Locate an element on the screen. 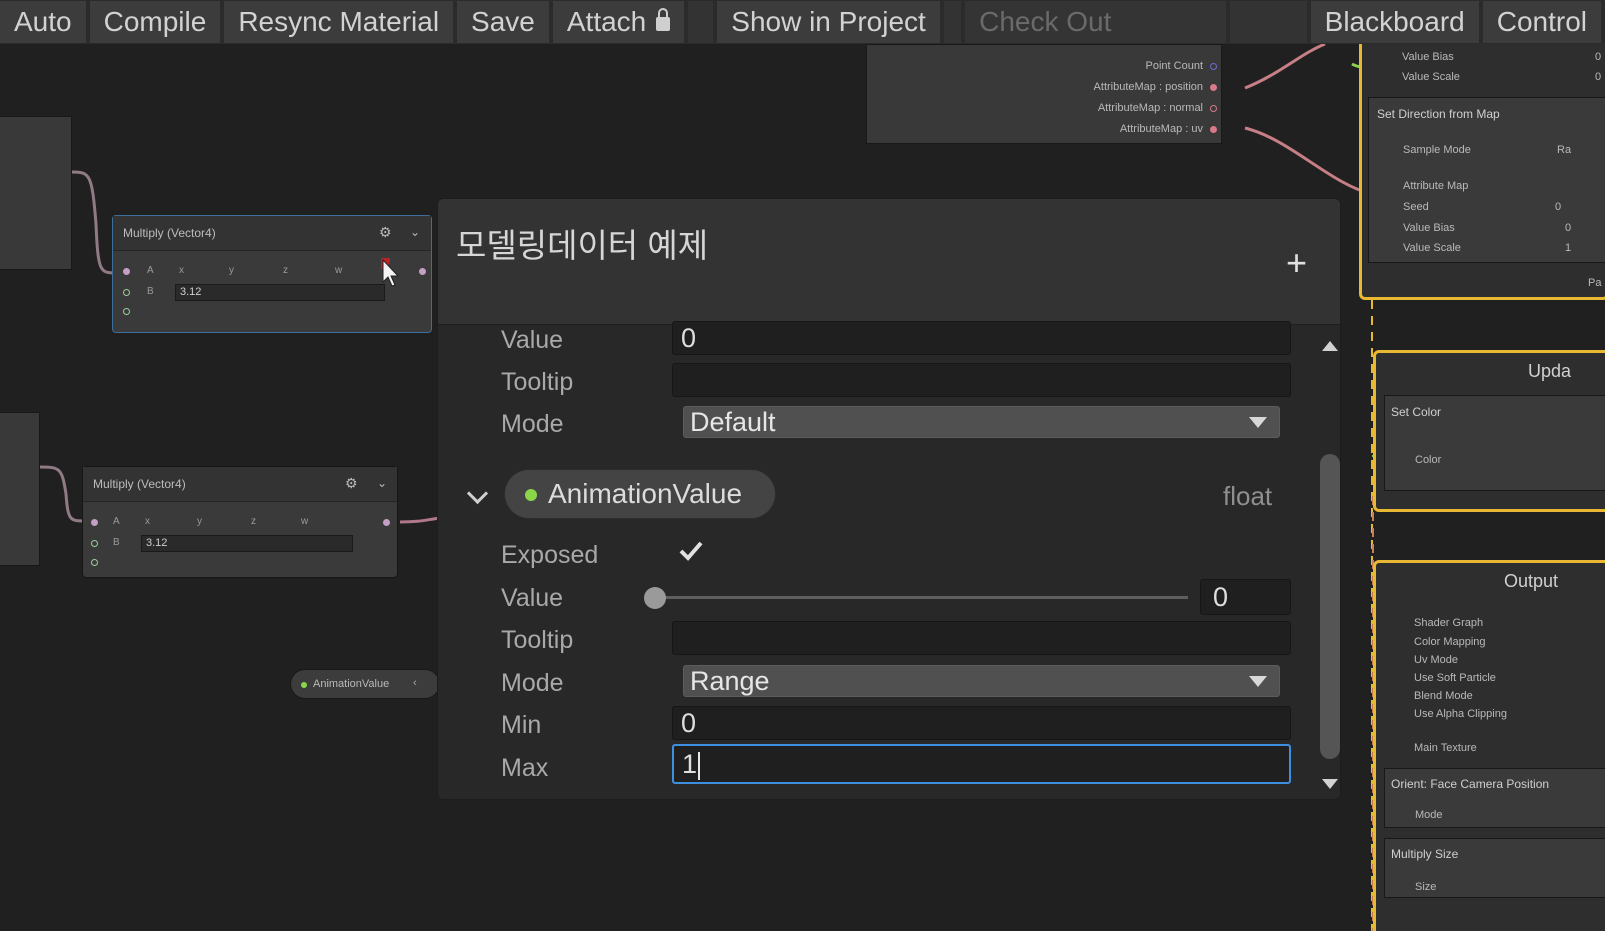 The width and height of the screenshot is (1605, 931). multiply-size-block: Multiply Size Size is located at coordinates (1494, 868).